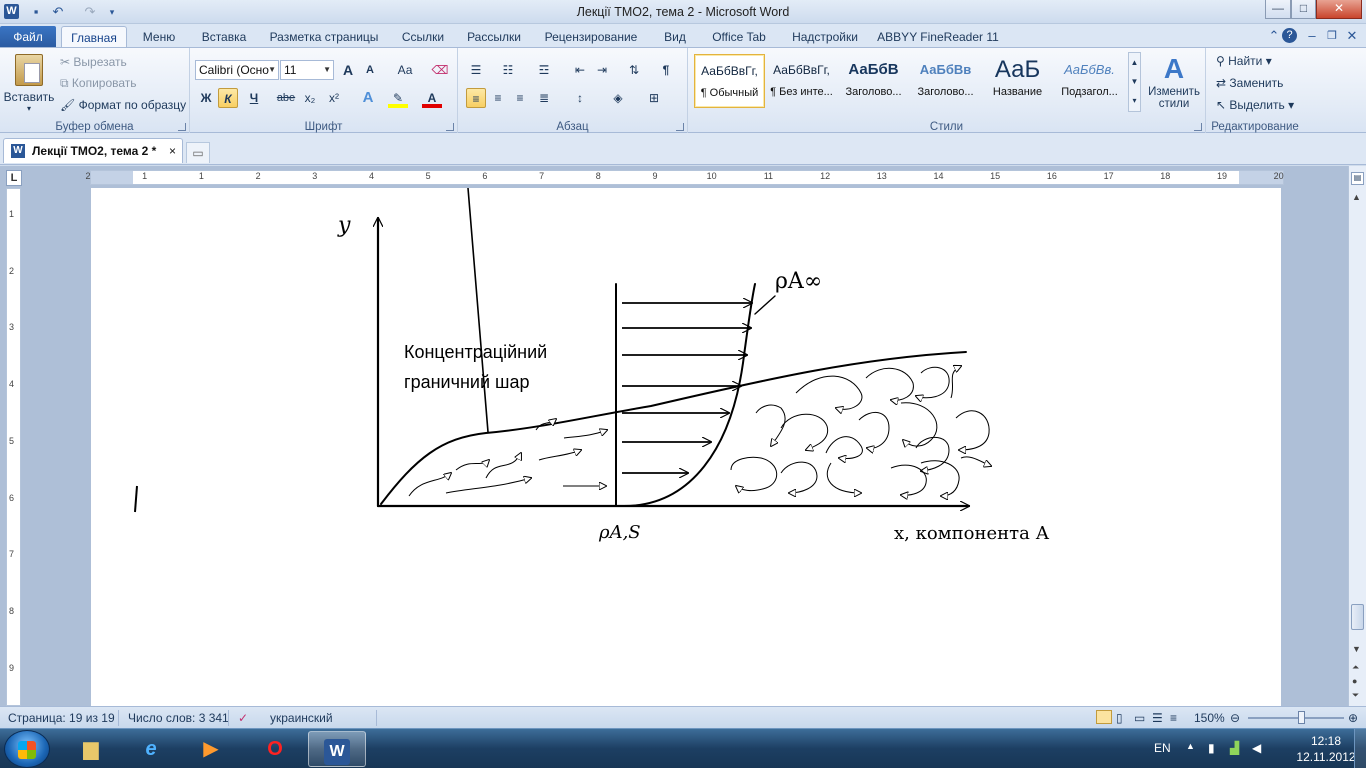 The image size is (1366, 768). What do you see at coordinates (476, 98) in the screenshot?
I see `align-left-icon: ≡` at bounding box center [476, 98].